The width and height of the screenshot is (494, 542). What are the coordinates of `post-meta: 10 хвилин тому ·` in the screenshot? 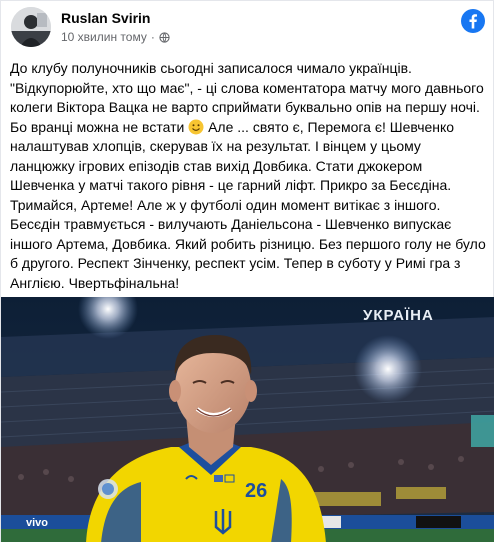 It's located at (115, 37).